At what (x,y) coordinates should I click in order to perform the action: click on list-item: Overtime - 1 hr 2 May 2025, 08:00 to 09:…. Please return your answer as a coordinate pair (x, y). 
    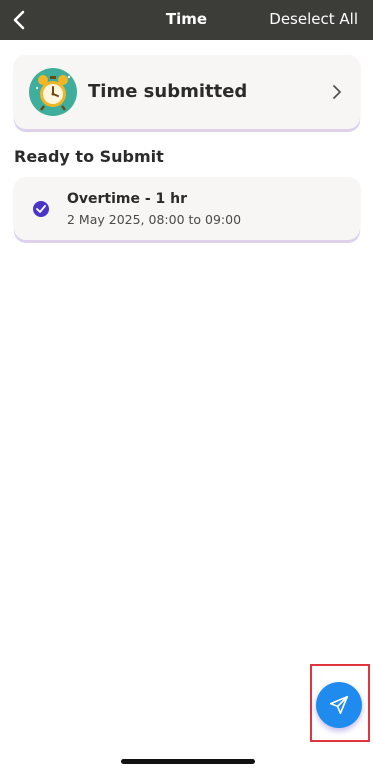
    Looking at the image, I should click on (187, 208).